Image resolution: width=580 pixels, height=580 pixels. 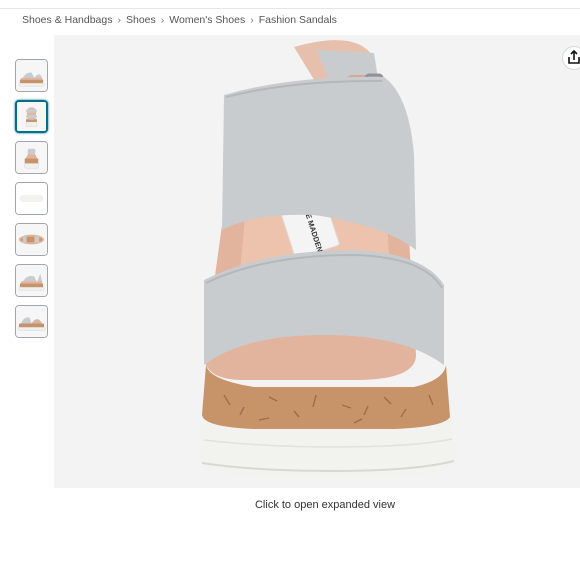 I want to click on thumbnail-sole, so click(x=31, y=239).